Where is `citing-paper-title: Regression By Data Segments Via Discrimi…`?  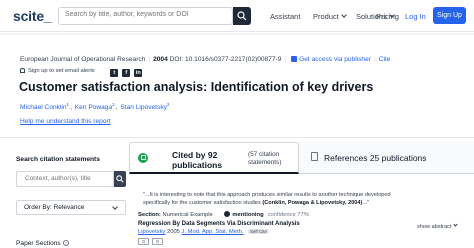
citing-paper-title: Regression By Data Segments Via Discrimi… is located at coordinates (219, 224).